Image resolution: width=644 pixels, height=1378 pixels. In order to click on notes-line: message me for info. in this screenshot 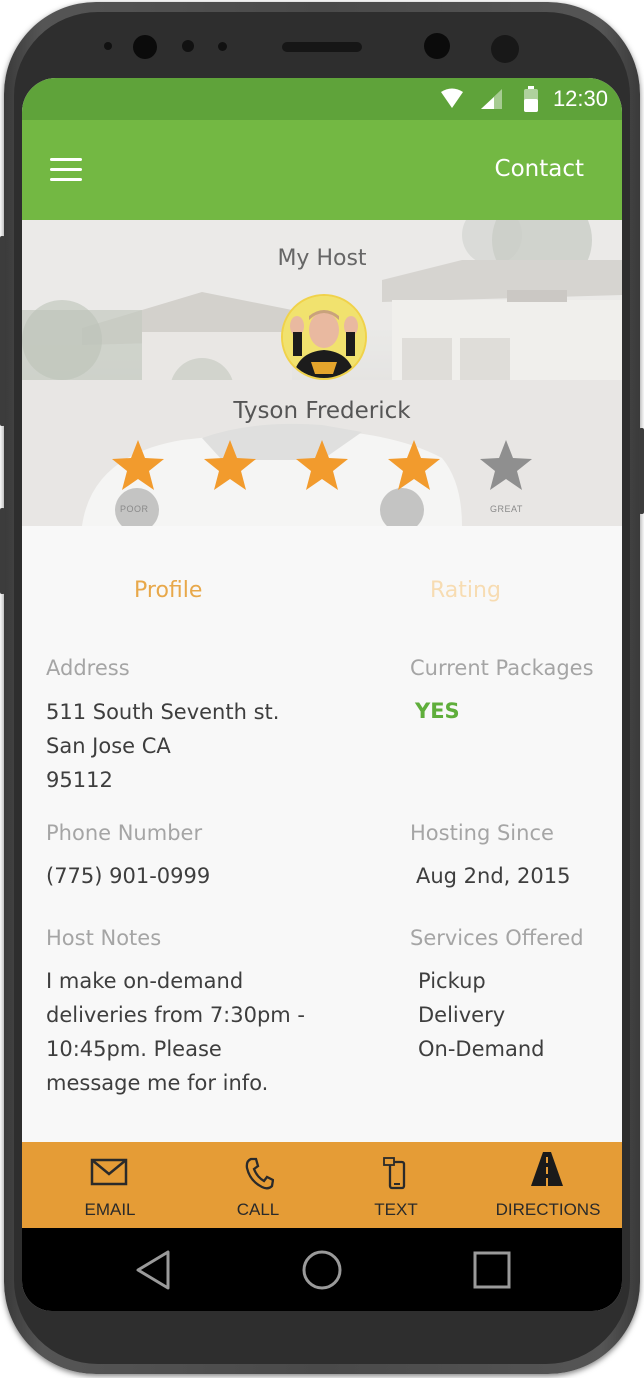, I will do `click(157, 1083)`.